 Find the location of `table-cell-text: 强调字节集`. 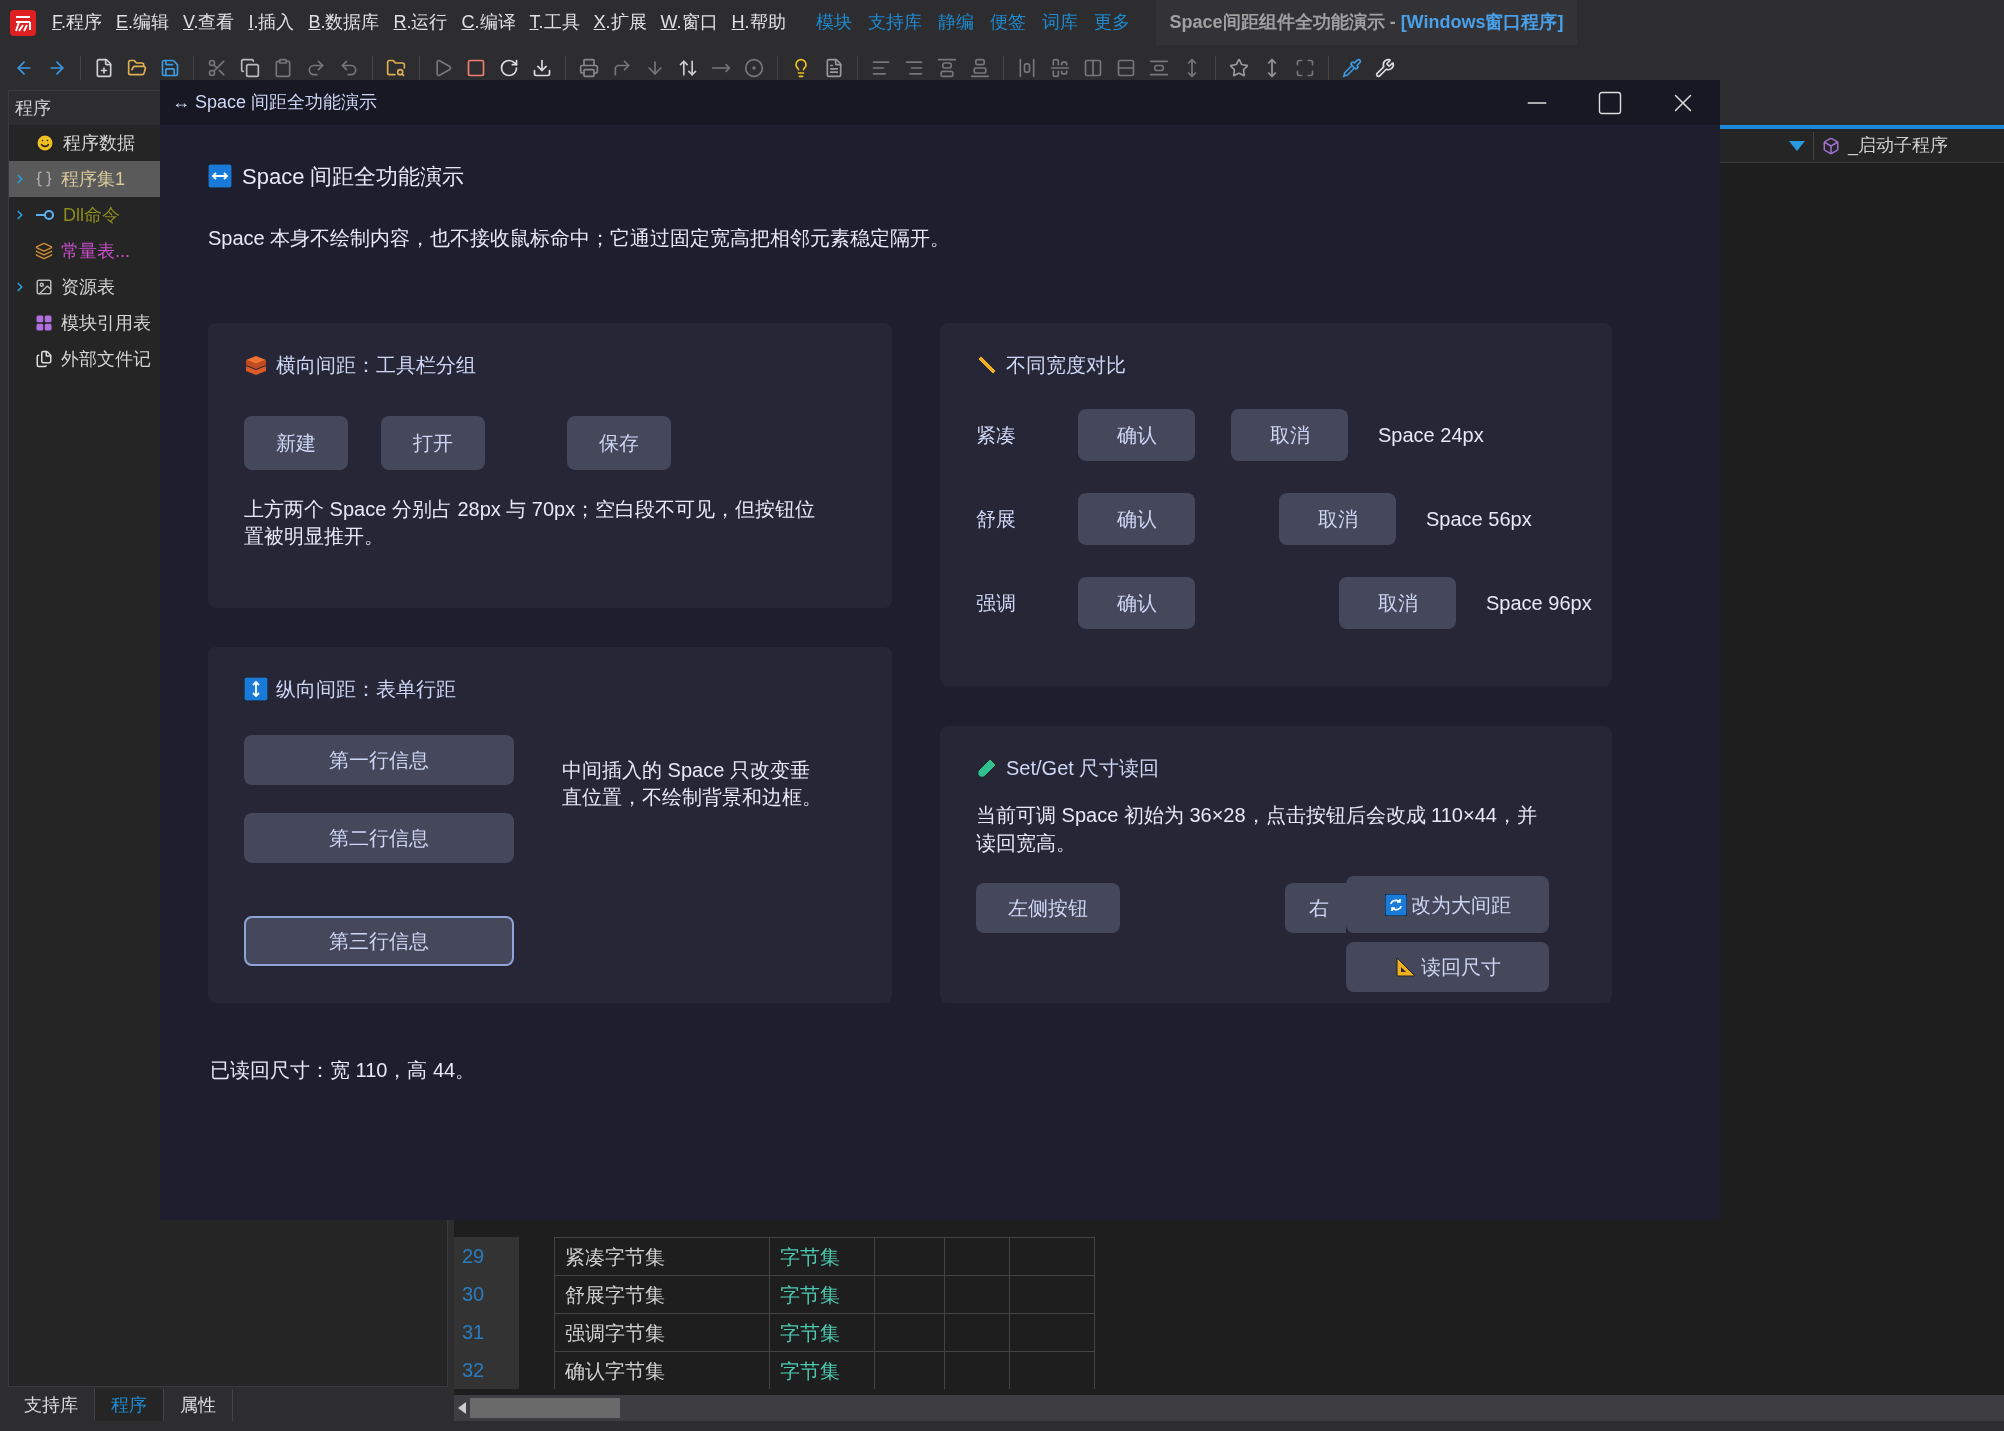

table-cell-text: 强调字节集 is located at coordinates (615, 1333).